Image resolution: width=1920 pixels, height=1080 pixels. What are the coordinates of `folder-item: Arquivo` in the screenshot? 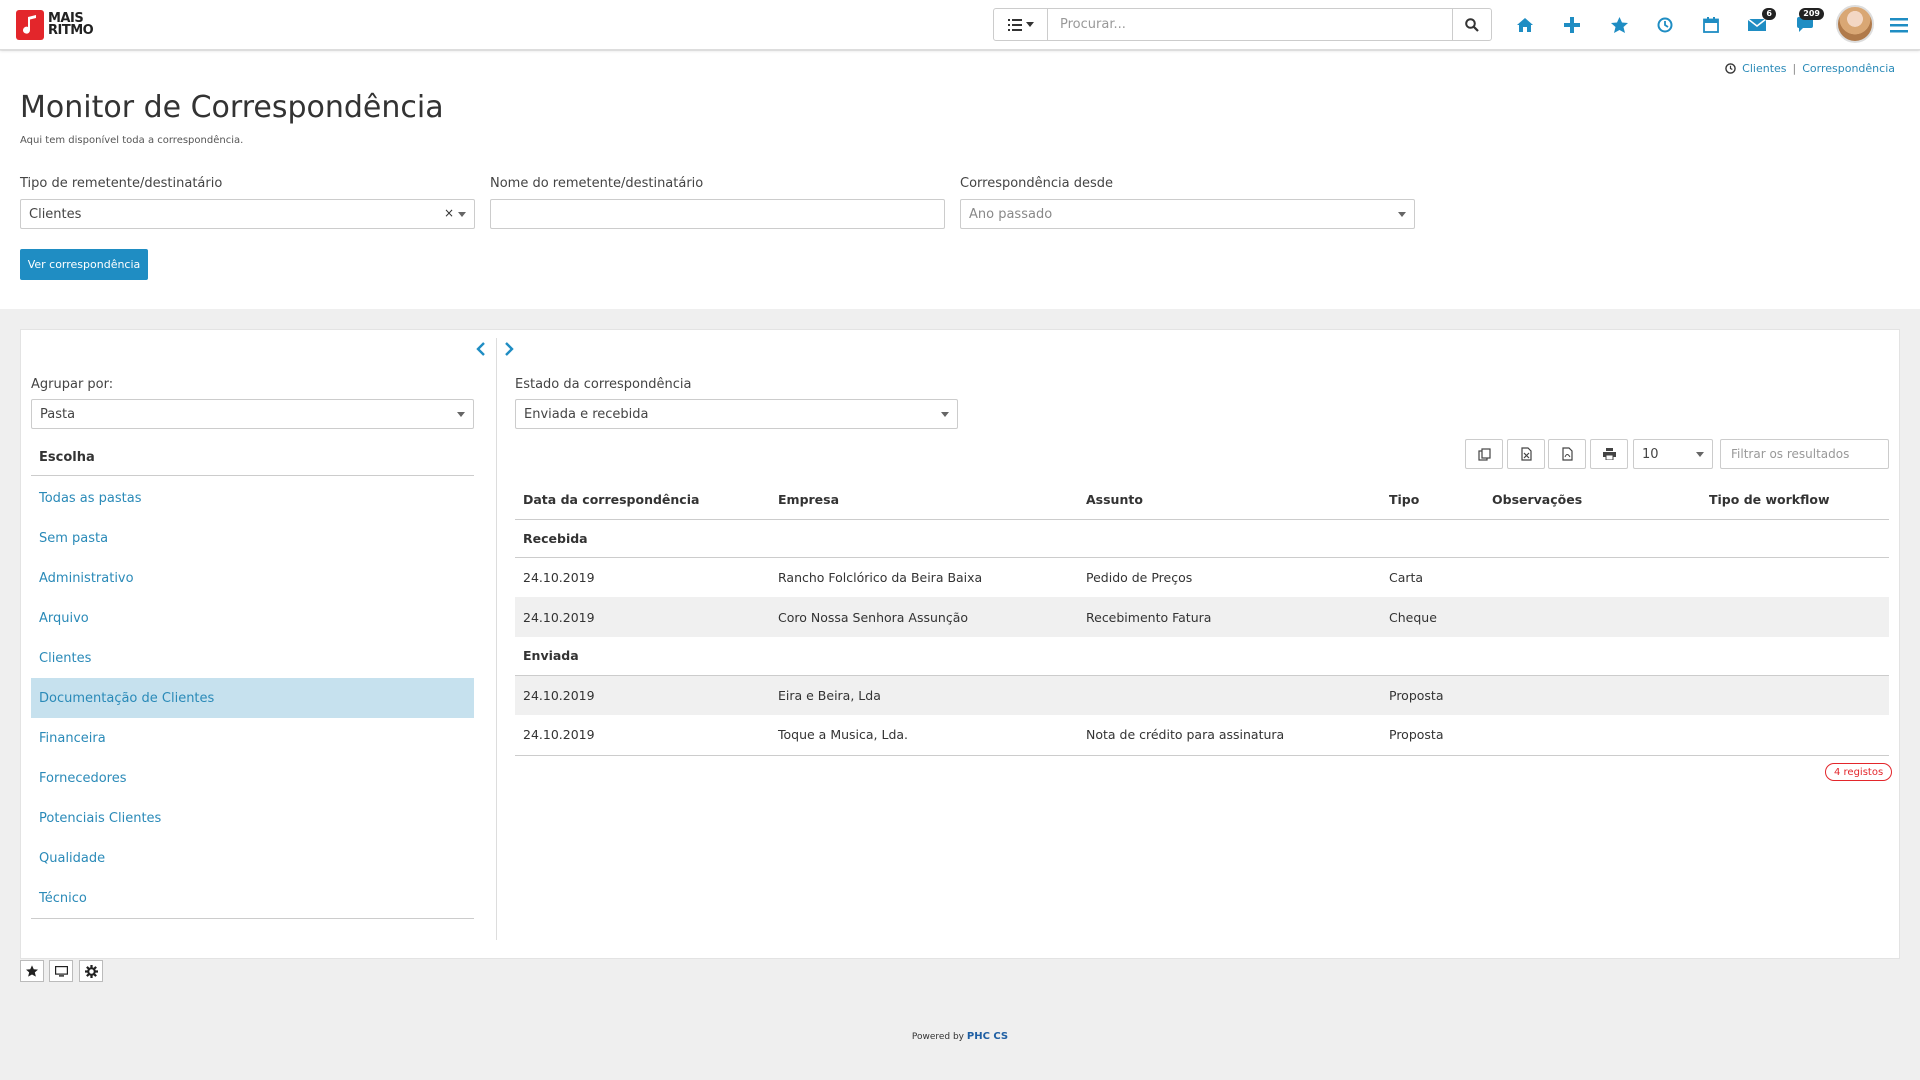 It's located at (252, 618).